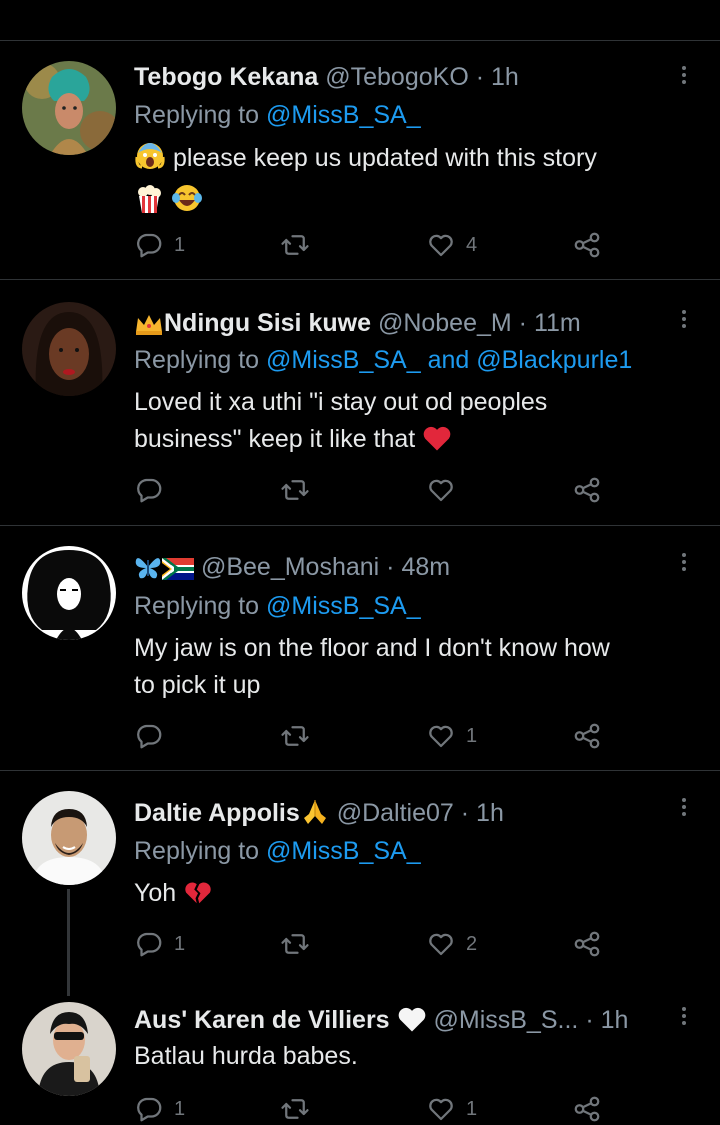 The image size is (720, 1125). Describe the element at coordinates (374, 736) in the screenshot. I see `tweet-actions: 1` at that location.